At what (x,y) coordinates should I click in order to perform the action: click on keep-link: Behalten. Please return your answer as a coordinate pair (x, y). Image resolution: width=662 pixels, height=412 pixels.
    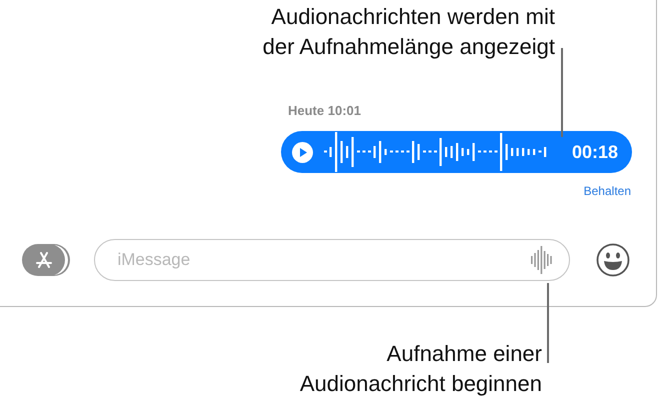
    Looking at the image, I should click on (607, 191).